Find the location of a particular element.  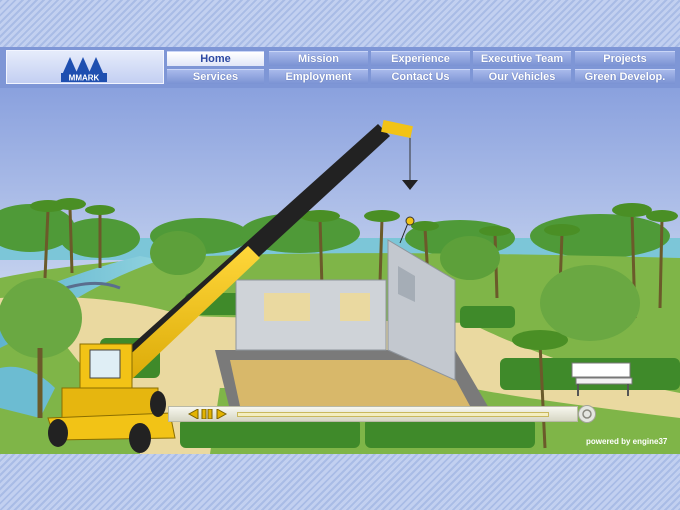

nav-contact-us: Contact Us is located at coordinates (420, 76).